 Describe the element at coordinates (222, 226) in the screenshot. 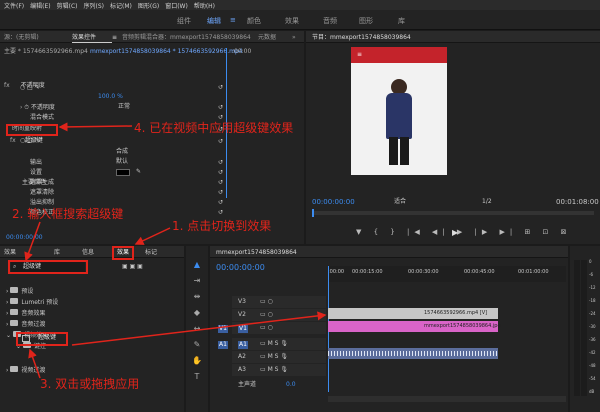

I see `annotation-step1: 1. 点击切换到效果` at that location.